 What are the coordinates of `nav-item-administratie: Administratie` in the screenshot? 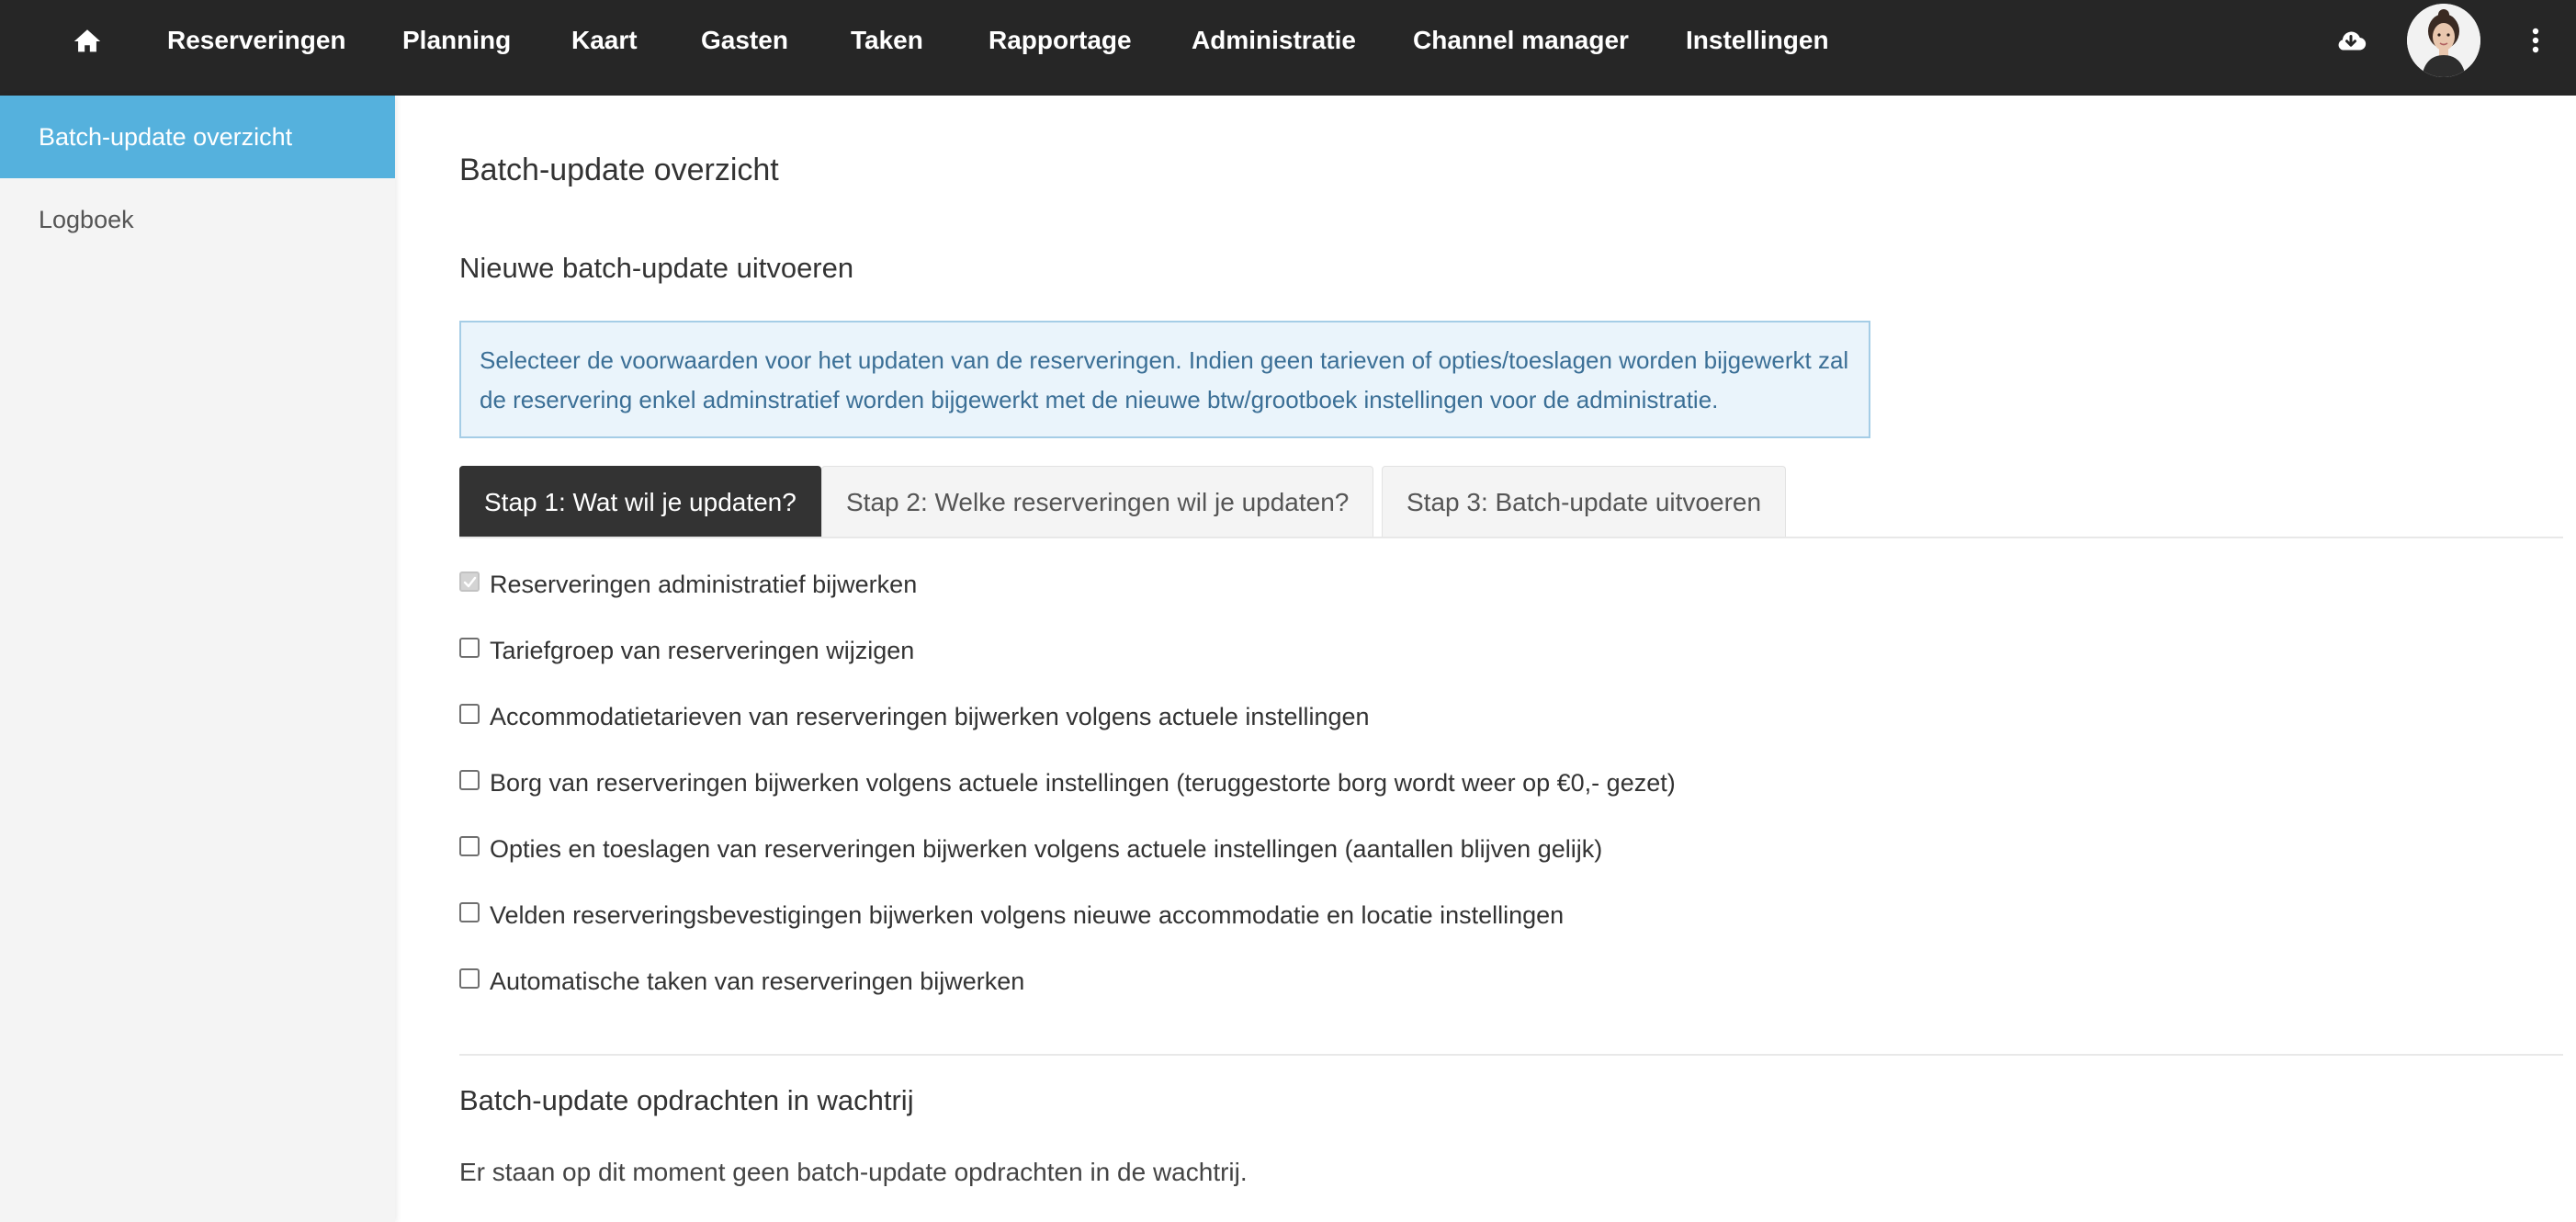 It's located at (1274, 40).